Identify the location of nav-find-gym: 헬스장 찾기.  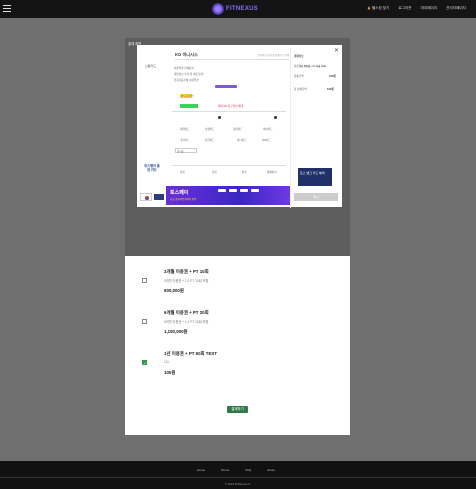
(378, 8).